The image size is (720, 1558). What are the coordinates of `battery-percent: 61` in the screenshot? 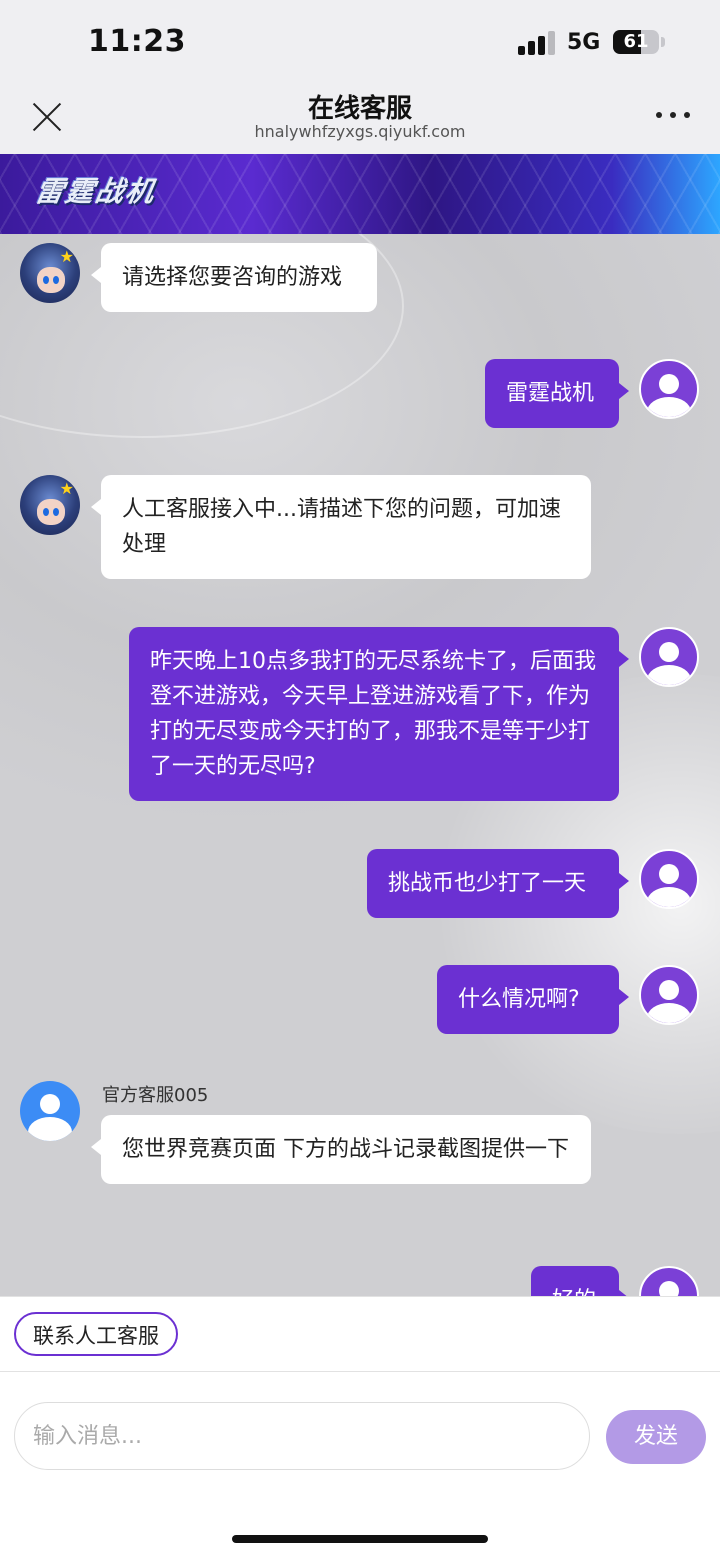 It's located at (636, 41).